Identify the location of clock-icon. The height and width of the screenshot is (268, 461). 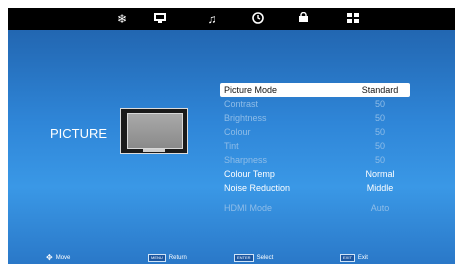
(258, 19).